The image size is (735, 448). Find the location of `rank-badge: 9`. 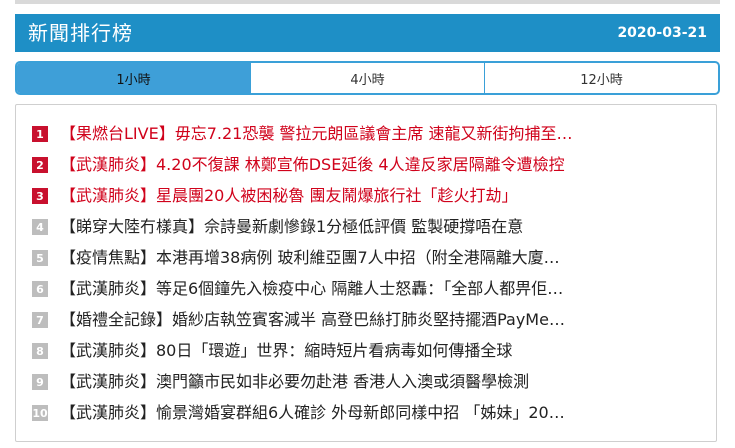

rank-badge: 9 is located at coordinates (40, 382).